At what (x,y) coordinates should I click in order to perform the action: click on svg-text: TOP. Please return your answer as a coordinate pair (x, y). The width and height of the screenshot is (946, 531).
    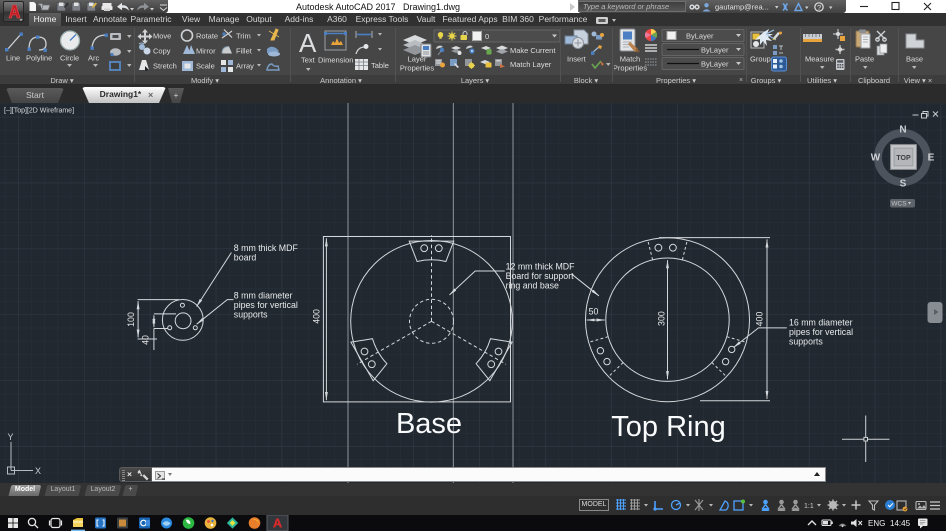
    Looking at the image, I should click on (903, 158).